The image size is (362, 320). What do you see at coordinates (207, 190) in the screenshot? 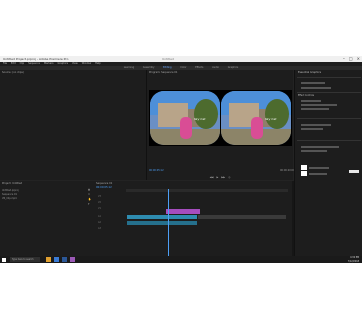
I see `time-ruler` at bounding box center [207, 190].